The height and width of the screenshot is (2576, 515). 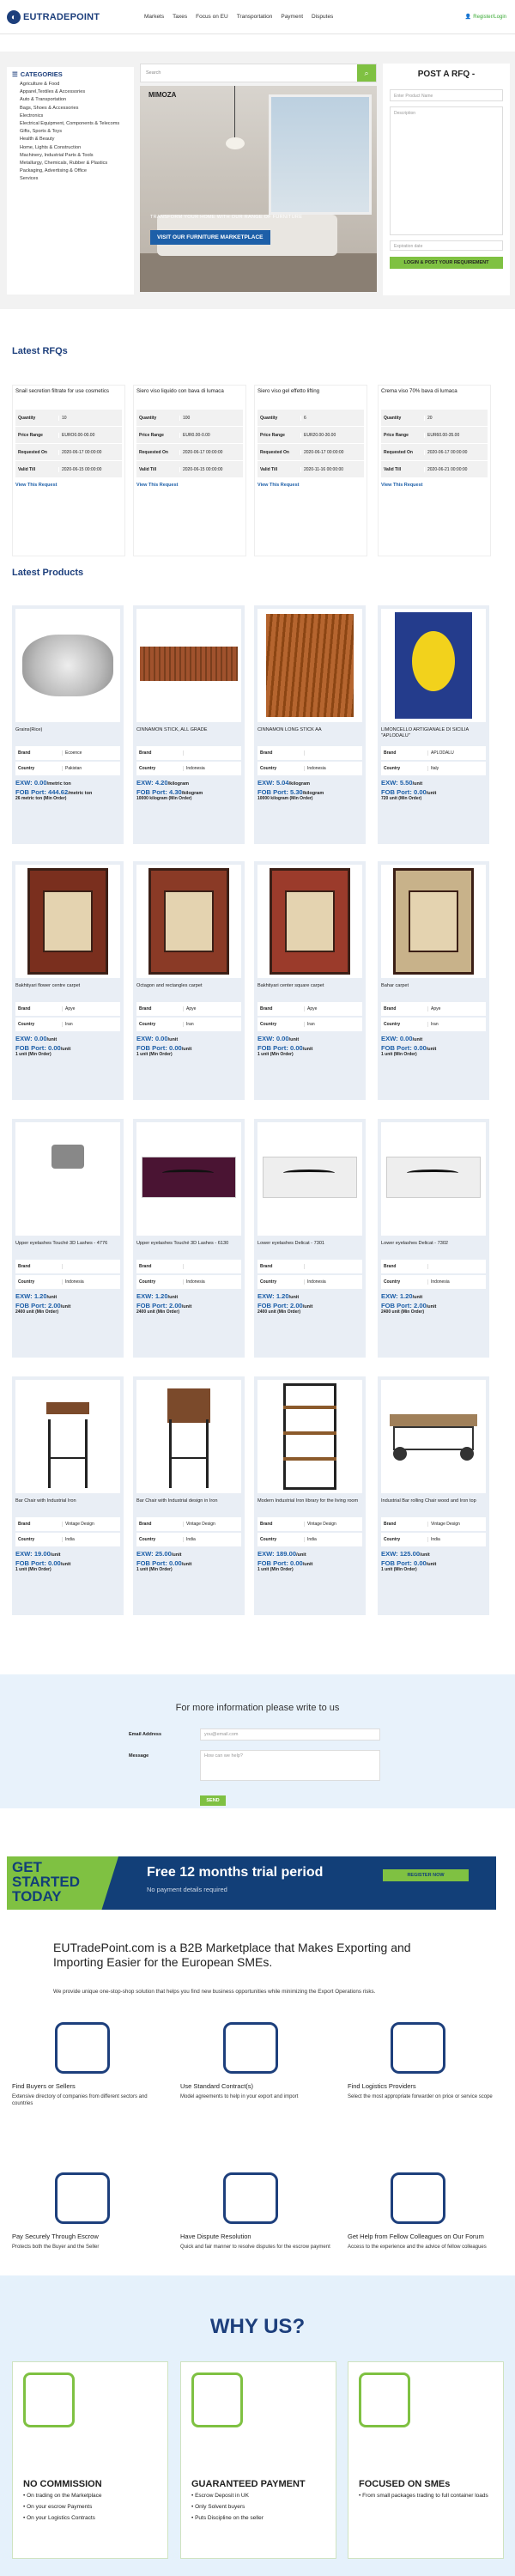 What do you see at coordinates (279, 1312) in the screenshot?
I see `min-order: 2400 unit (Min Order)` at bounding box center [279, 1312].